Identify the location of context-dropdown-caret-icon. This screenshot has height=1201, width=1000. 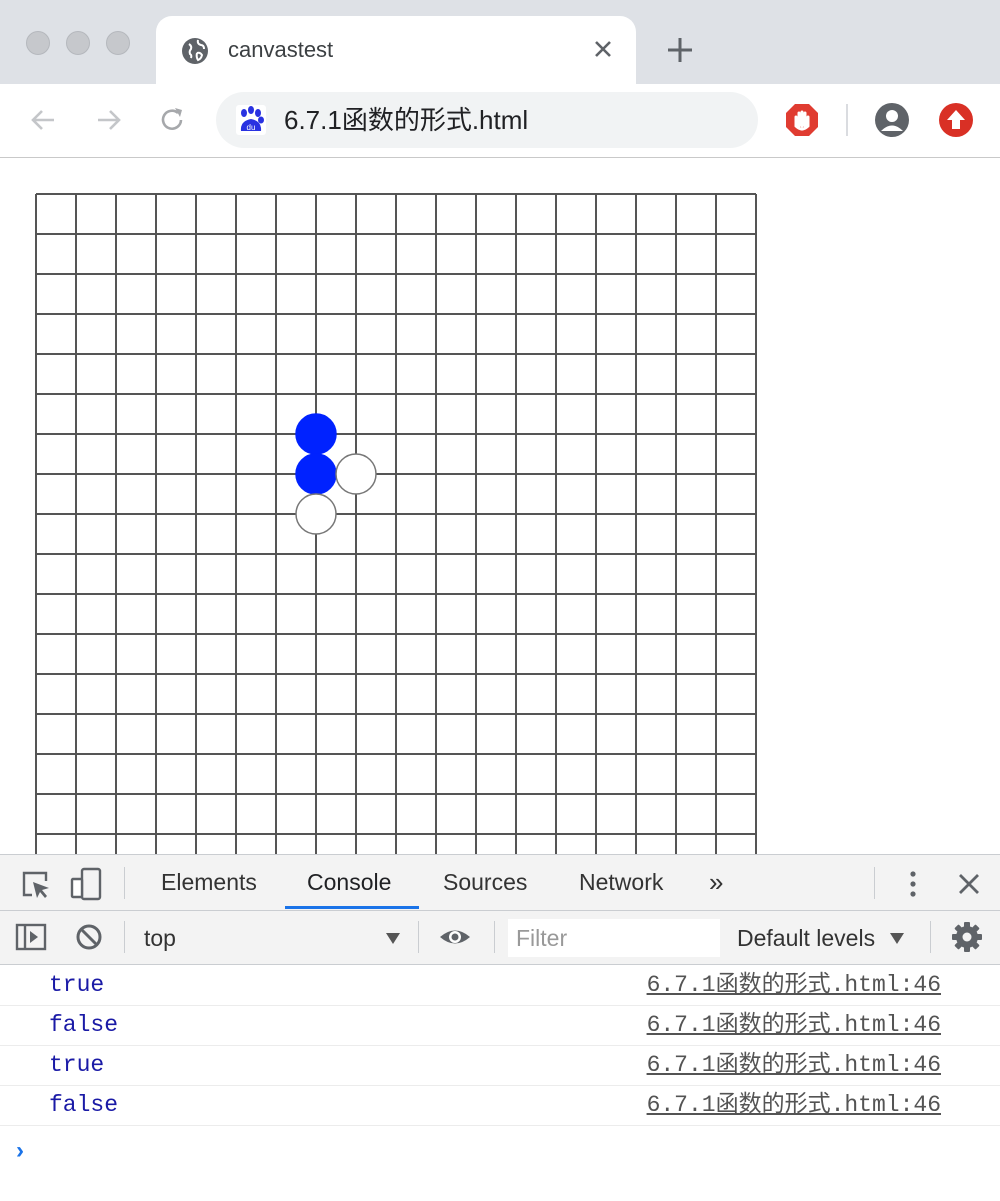
(393, 938).